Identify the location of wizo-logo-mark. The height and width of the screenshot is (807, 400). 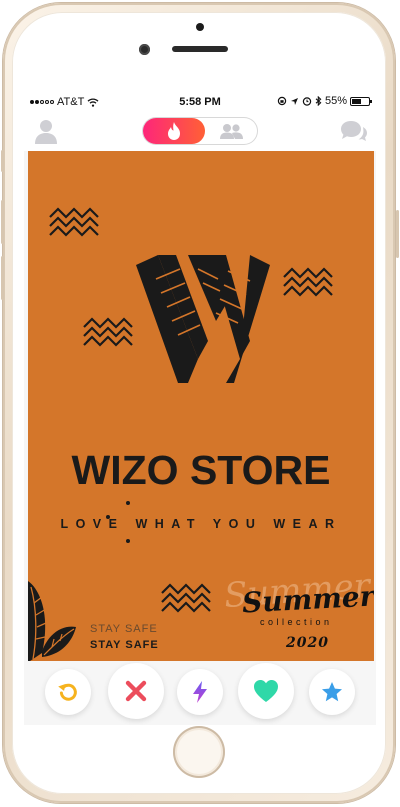
(203, 319).